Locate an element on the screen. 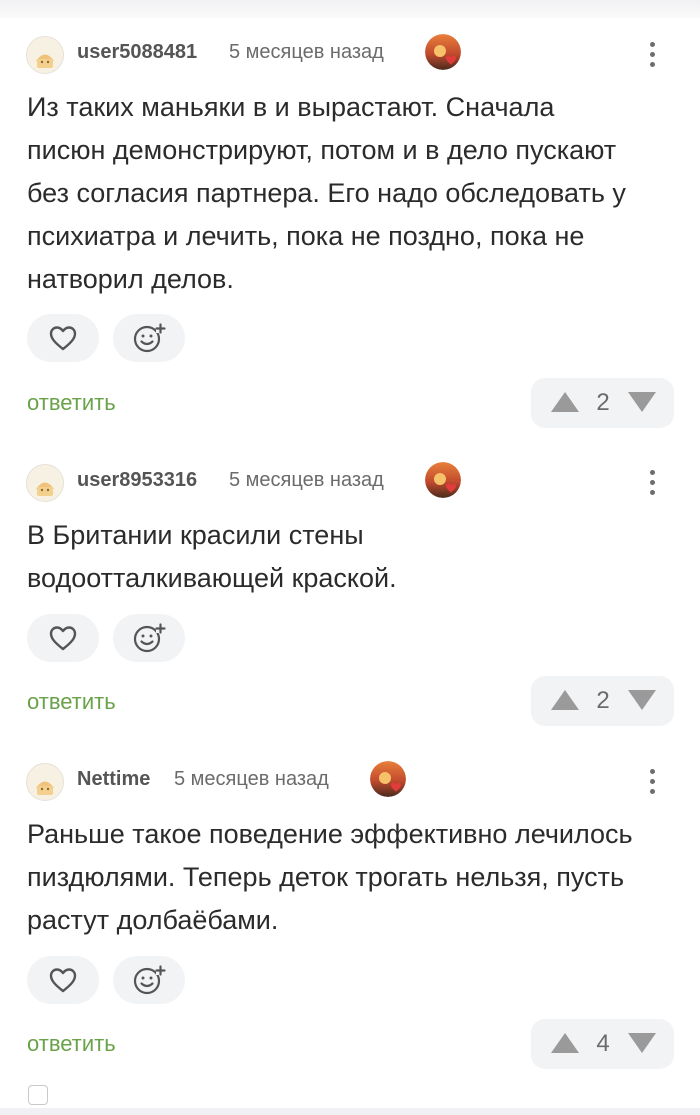 This screenshot has height=1115, width=700. vote-control: 4 is located at coordinates (602, 1044).